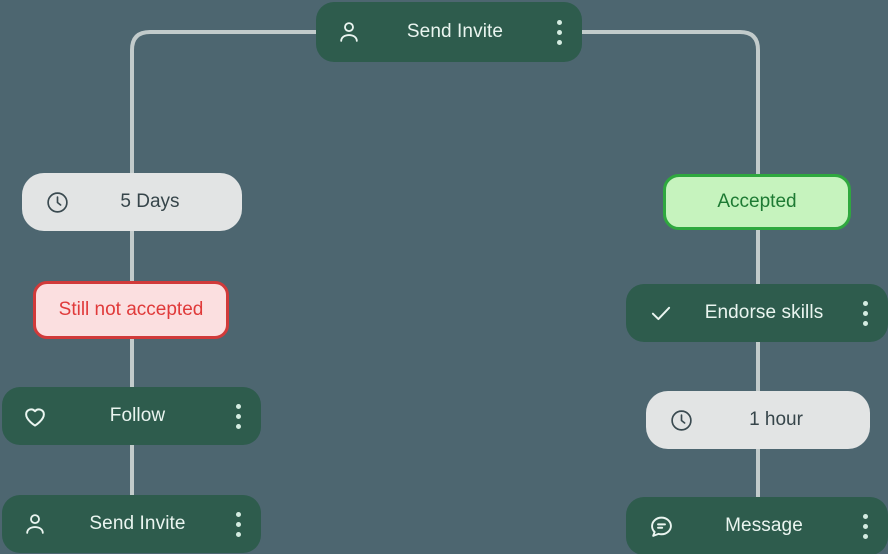 The image size is (888, 554). I want to click on node-send-invite-root: Send Invite, so click(449, 32).